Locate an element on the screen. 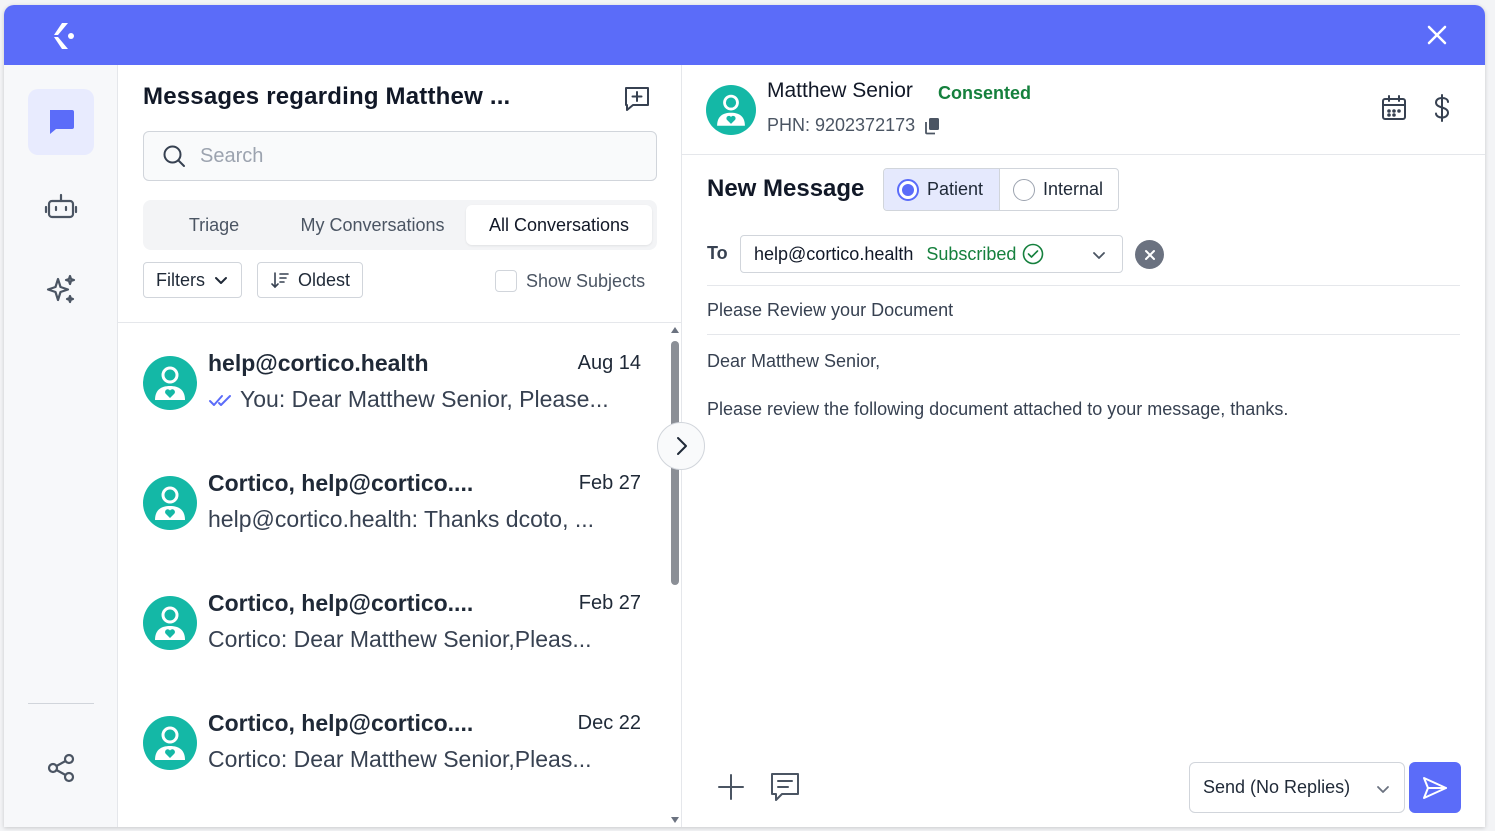 The height and width of the screenshot is (831, 1495). filters-label: Filters is located at coordinates (180, 279).